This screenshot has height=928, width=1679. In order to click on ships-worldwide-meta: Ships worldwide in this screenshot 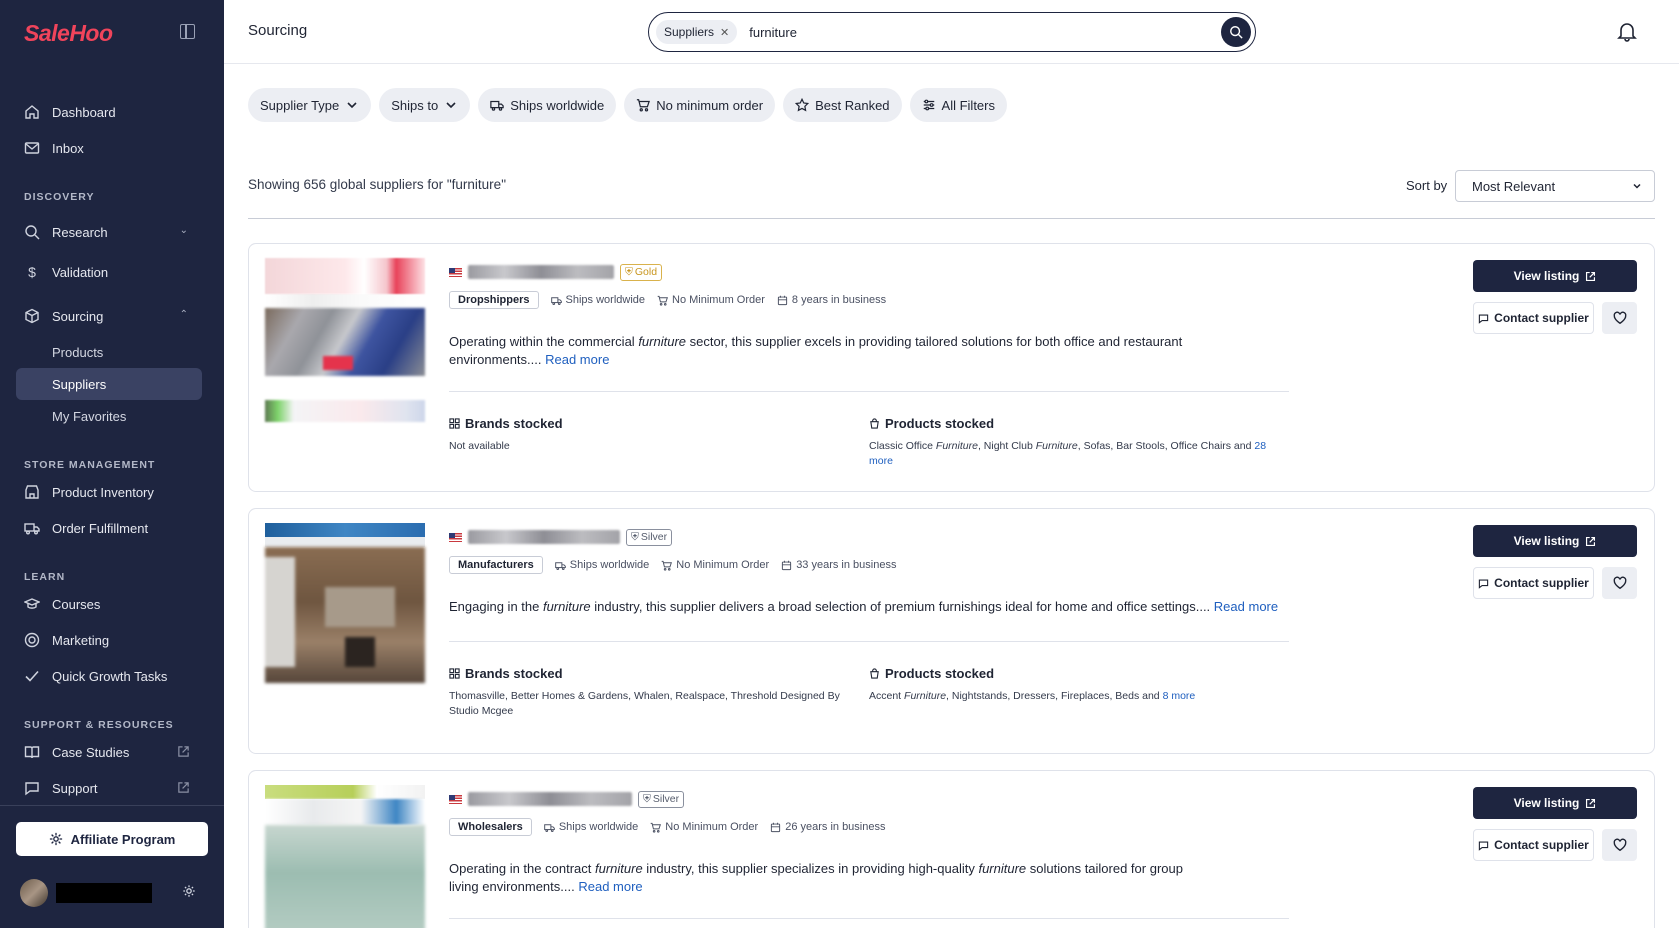, I will do `click(597, 300)`.